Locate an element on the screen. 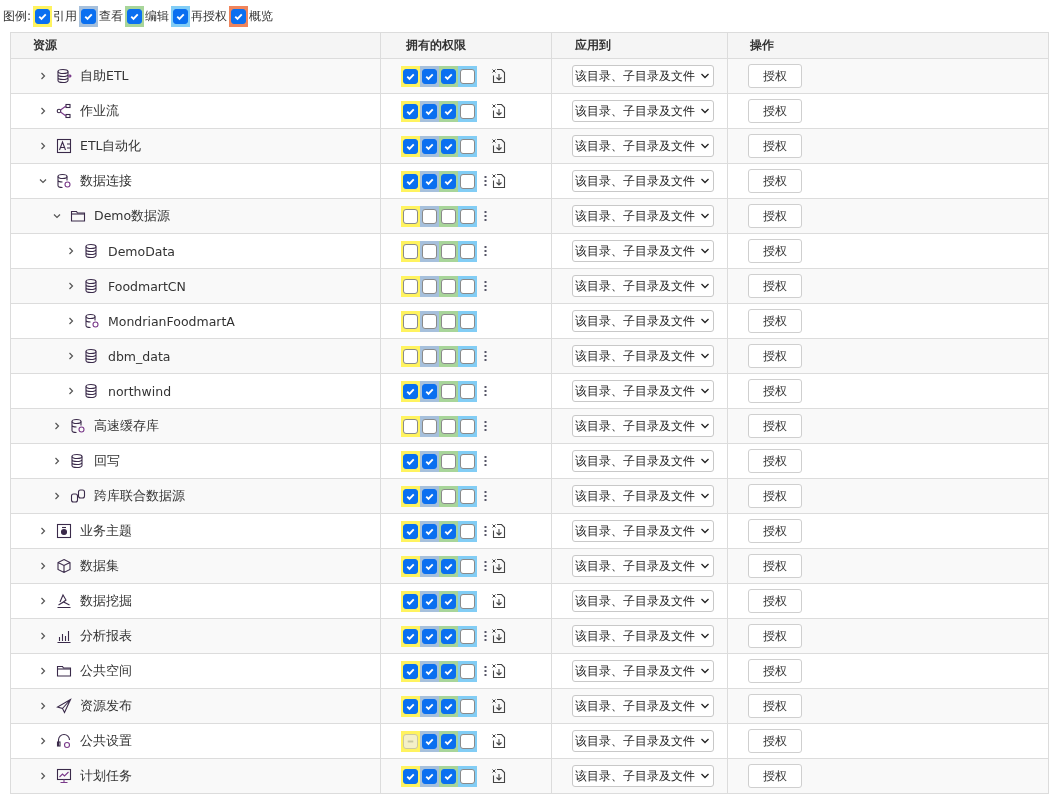  resource-name: 作业流 is located at coordinates (99, 111).